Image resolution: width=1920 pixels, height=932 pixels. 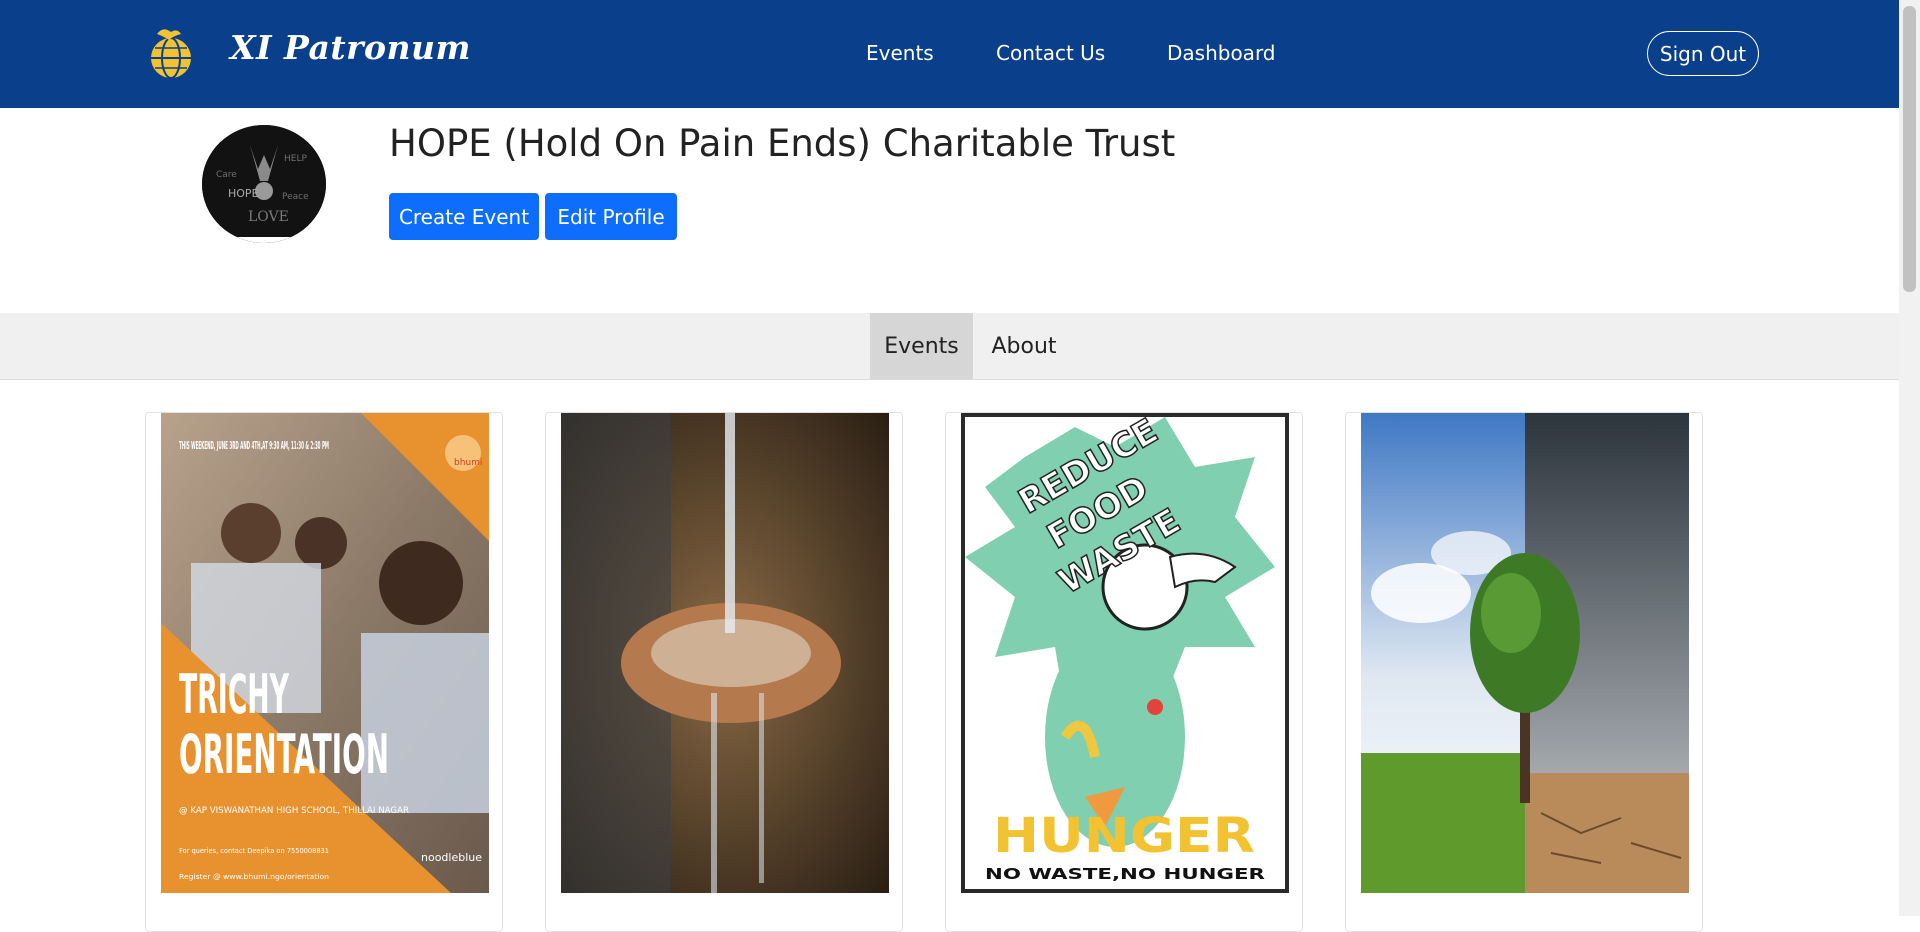 I want to click on event-title-line2: ORIENTATION, so click(x=284, y=754).